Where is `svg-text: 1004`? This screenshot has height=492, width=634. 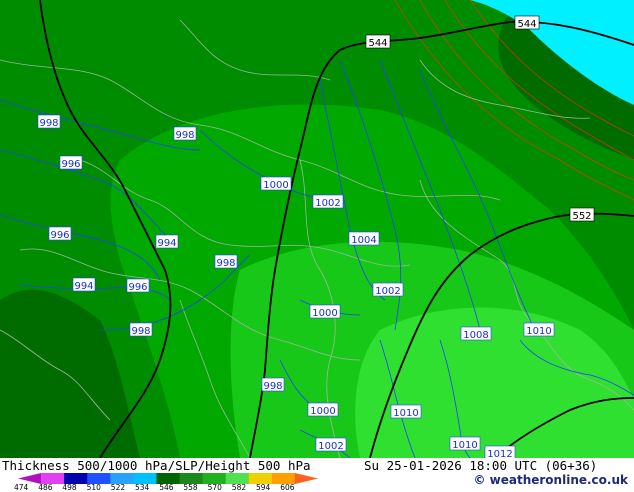
svg-text: 1004 is located at coordinates (363, 240).